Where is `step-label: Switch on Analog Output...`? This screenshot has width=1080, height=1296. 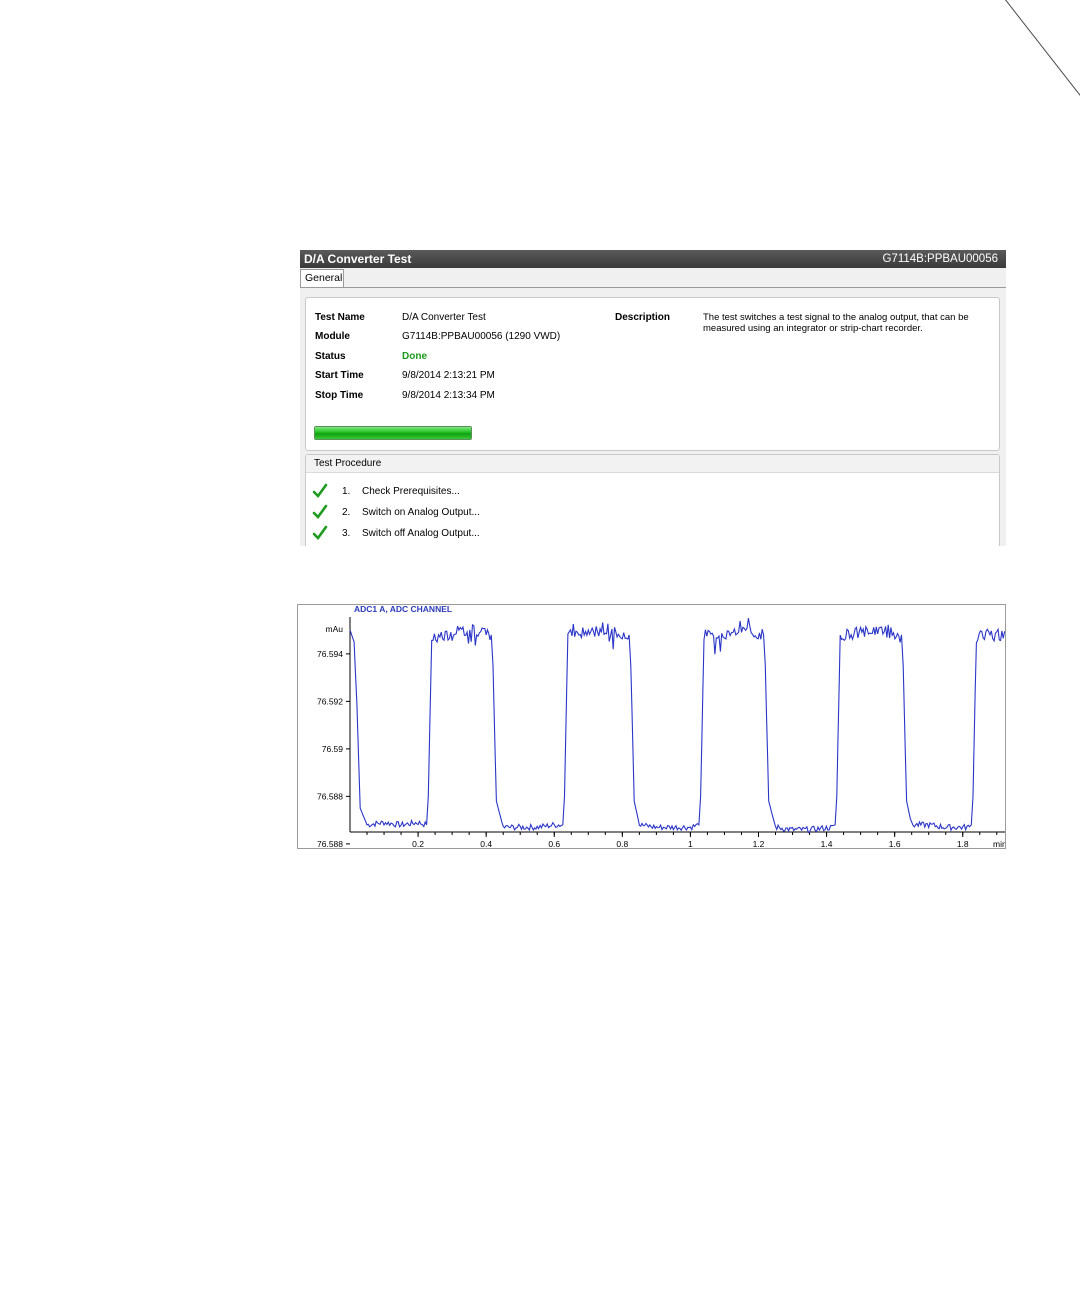 step-label: Switch on Analog Output... is located at coordinates (421, 512).